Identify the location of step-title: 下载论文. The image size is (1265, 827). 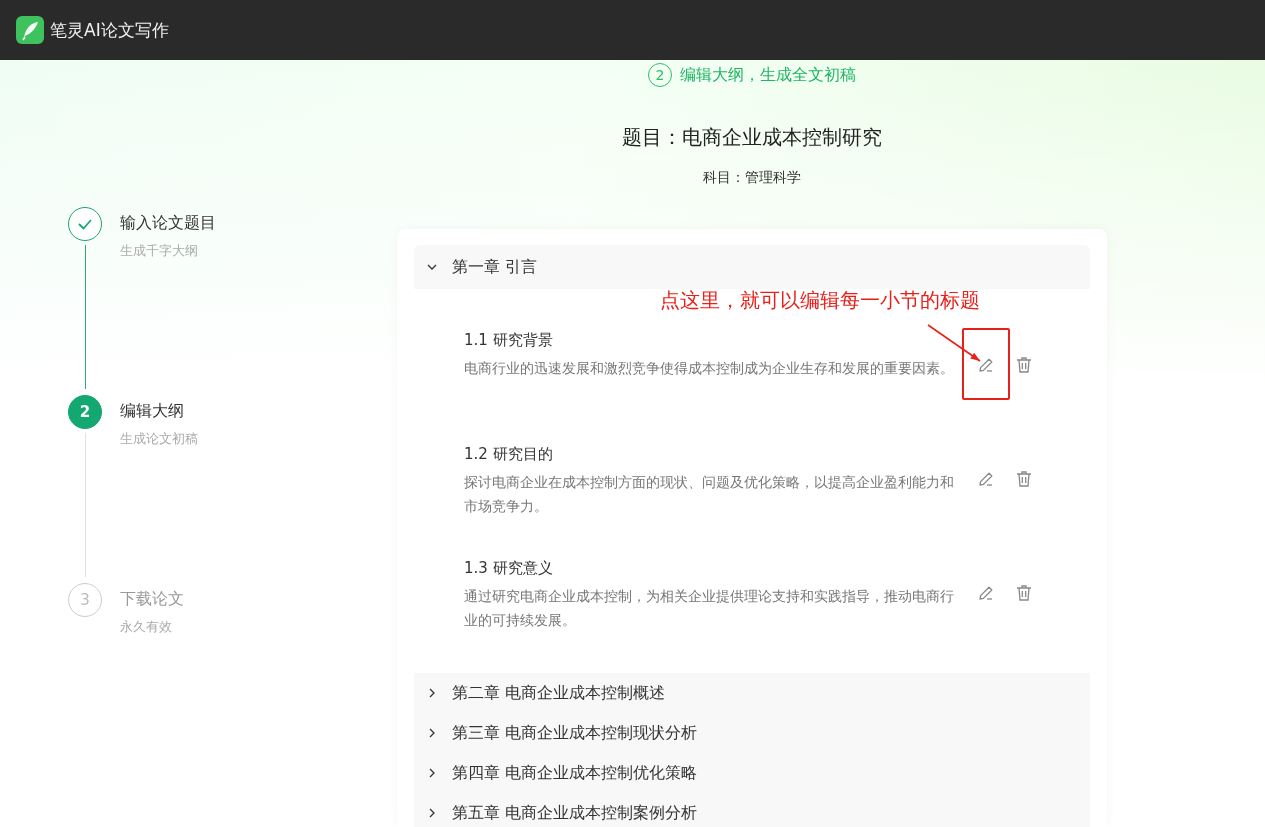
(152, 599).